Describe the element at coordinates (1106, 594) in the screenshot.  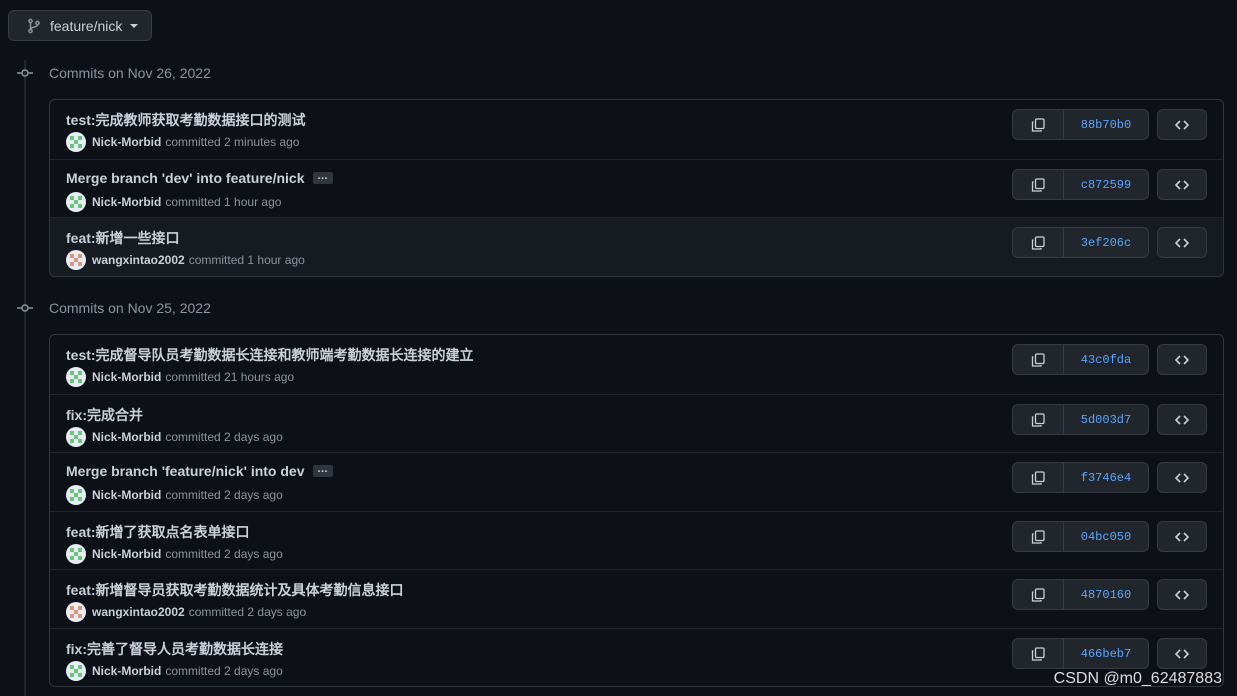
I see `commit-sha-link: 4870160` at that location.